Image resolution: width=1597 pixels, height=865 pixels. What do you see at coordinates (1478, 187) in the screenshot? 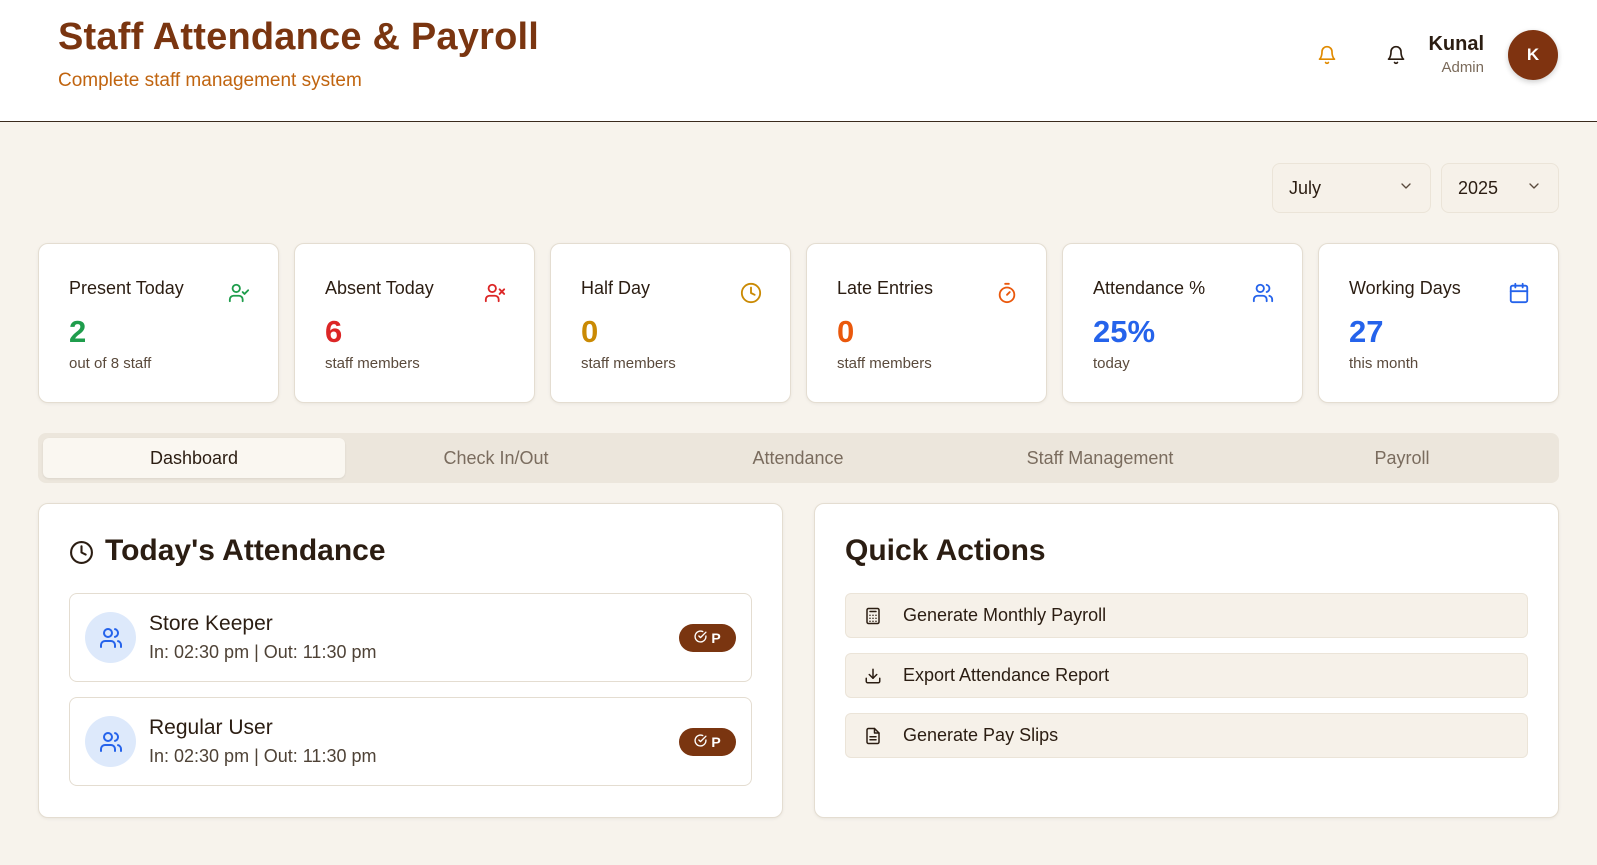
I see `year-select-value: 2025` at bounding box center [1478, 187].